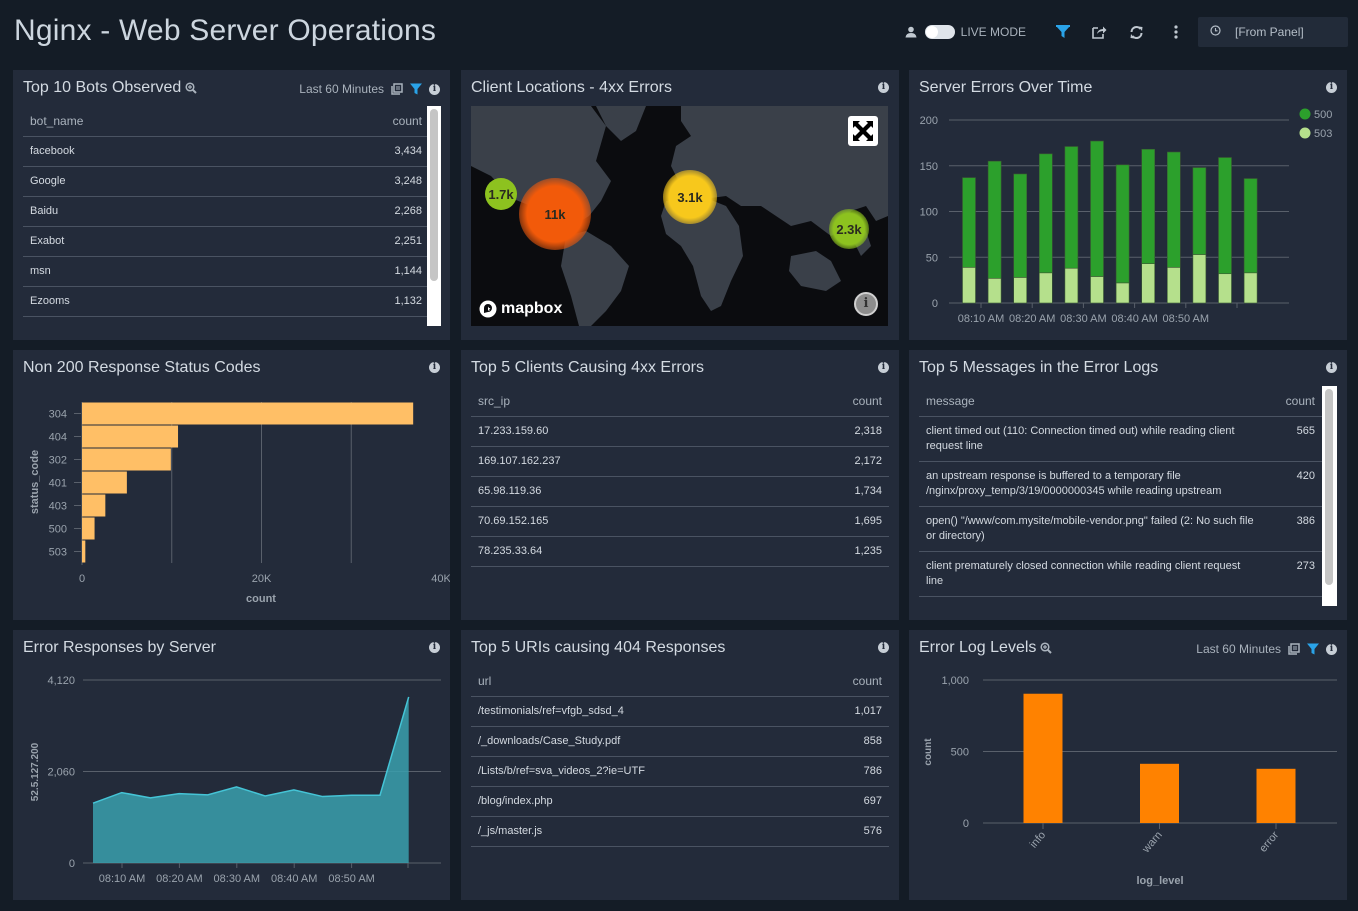 This screenshot has height=911, width=1358. I want to click on more-vertical-icon, so click(1176, 32).